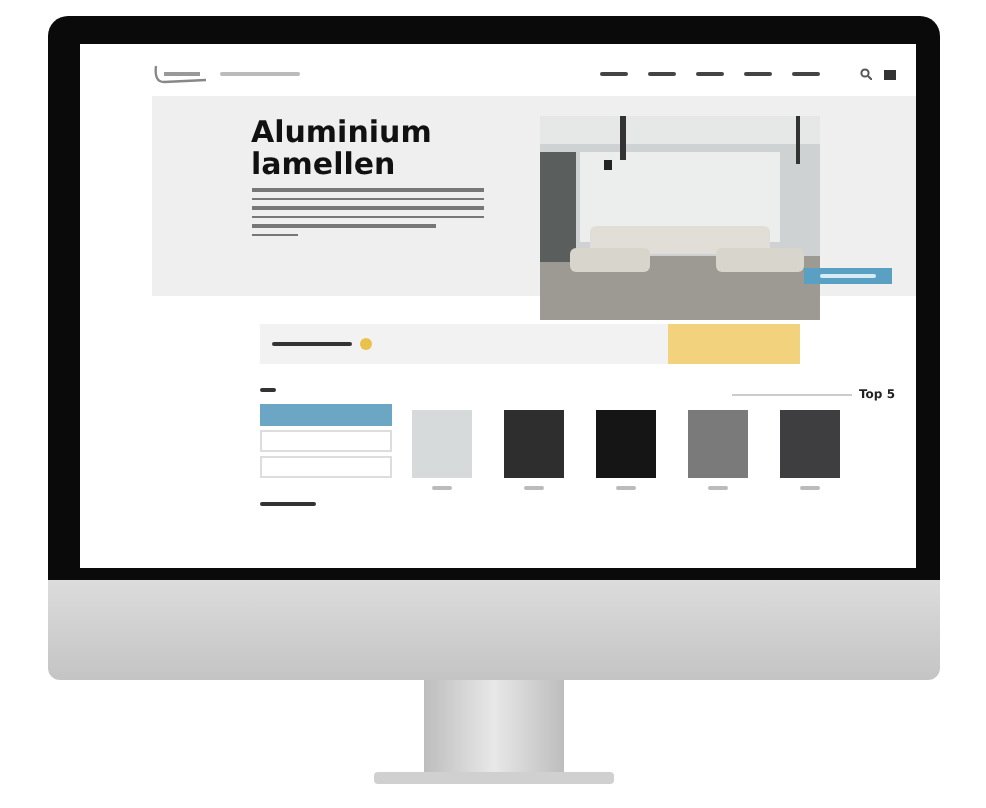 The height and width of the screenshot is (808, 986). Describe the element at coordinates (865, 74) in the screenshot. I see `search-icon` at that location.